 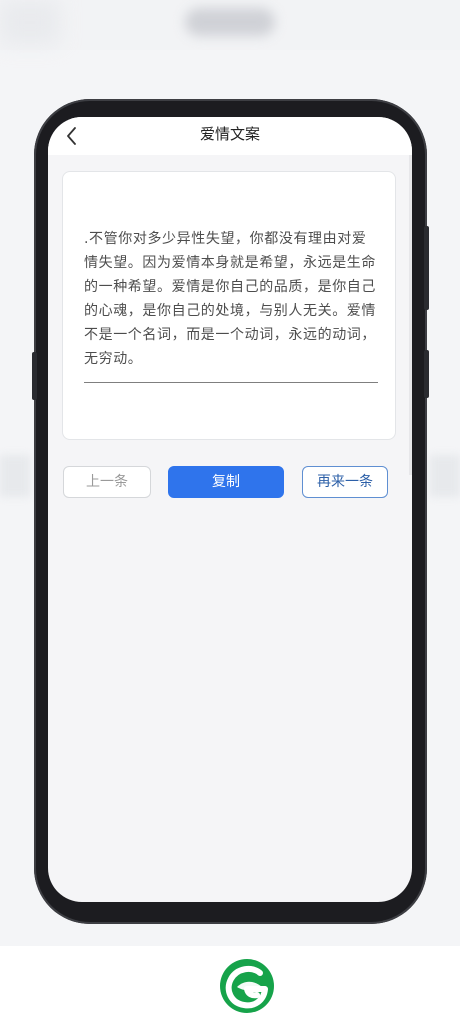 What do you see at coordinates (426, 268) in the screenshot?
I see `phone-volume-button` at bounding box center [426, 268].